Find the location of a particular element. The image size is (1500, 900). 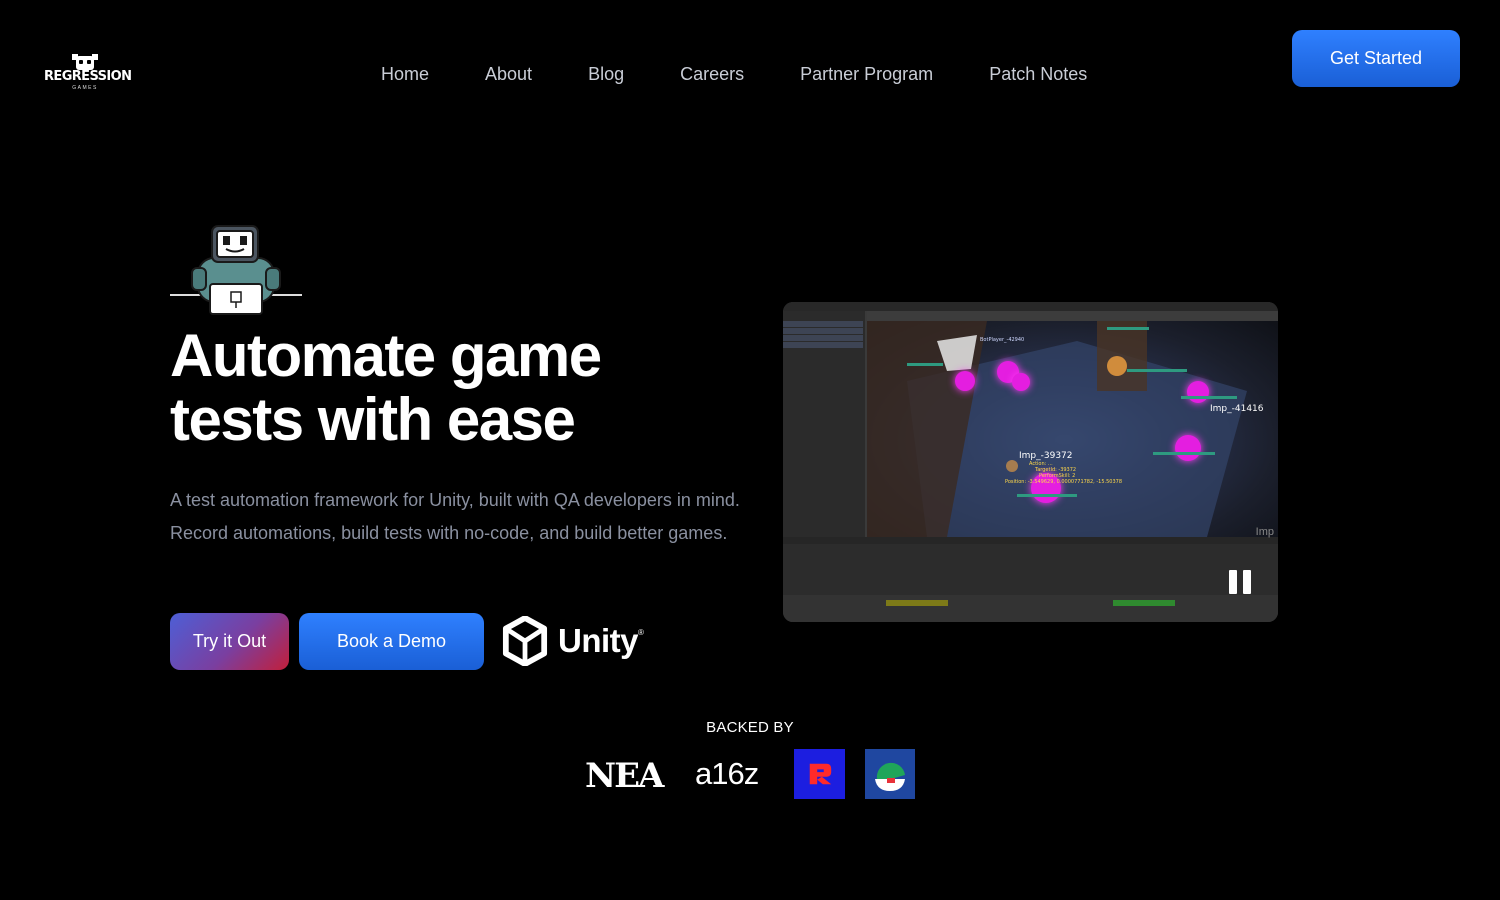

nav-about: About is located at coordinates (508, 74).